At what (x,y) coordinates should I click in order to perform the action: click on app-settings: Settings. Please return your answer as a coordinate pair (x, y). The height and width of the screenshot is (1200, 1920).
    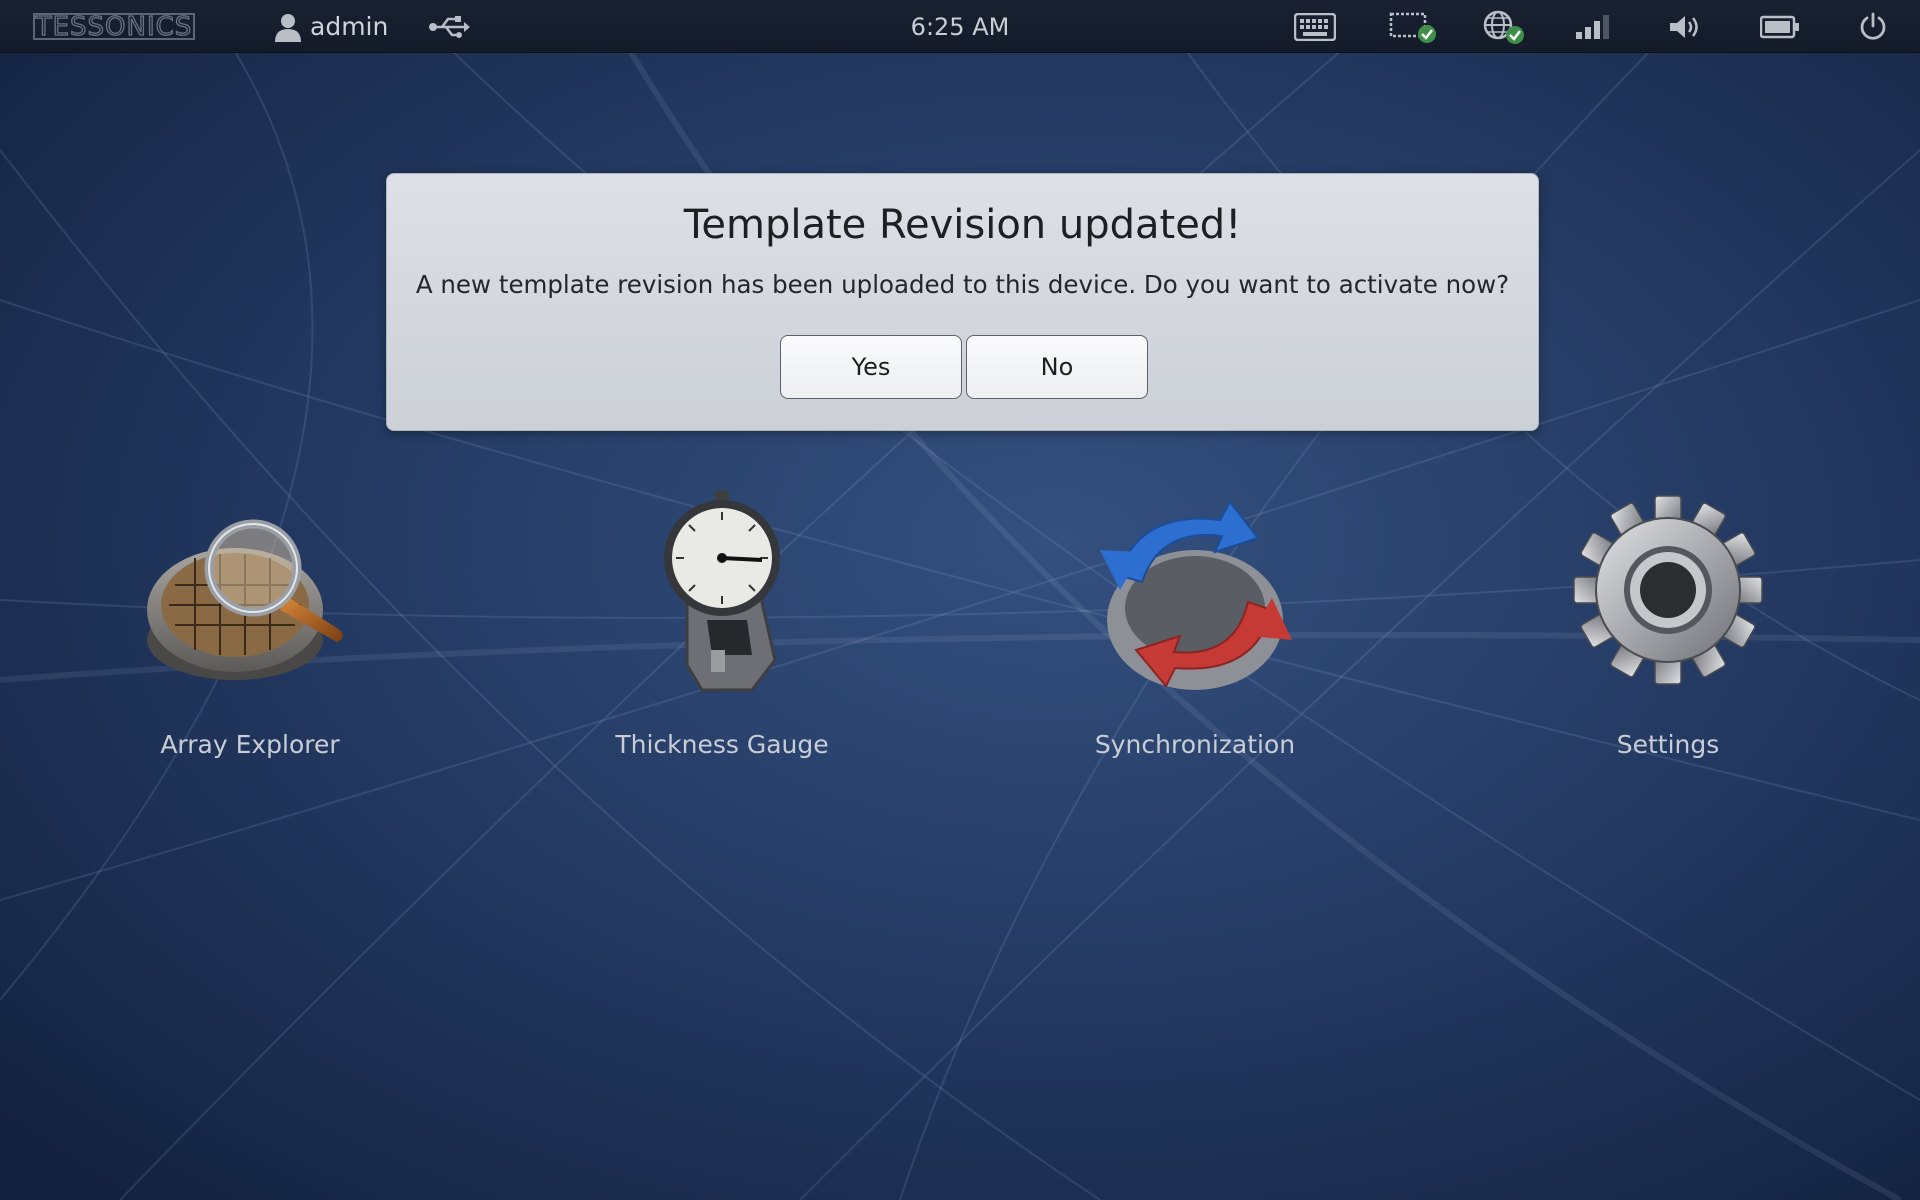
    Looking at the image, I should click on (1668, 630).